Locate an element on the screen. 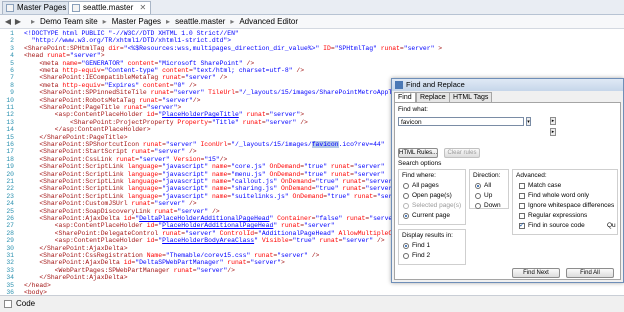 The width and height of the screenshot is (624, 312). radio-label: Open page(s) is located at coordinates (432, 195).